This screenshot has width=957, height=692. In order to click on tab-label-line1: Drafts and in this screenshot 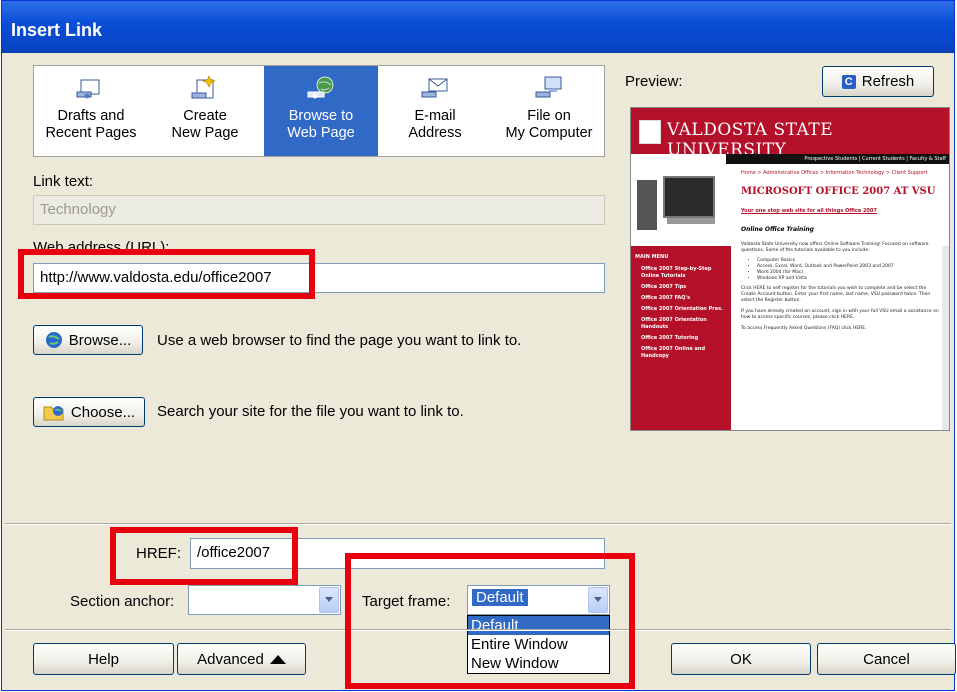, I will do `click(91, 116)`.